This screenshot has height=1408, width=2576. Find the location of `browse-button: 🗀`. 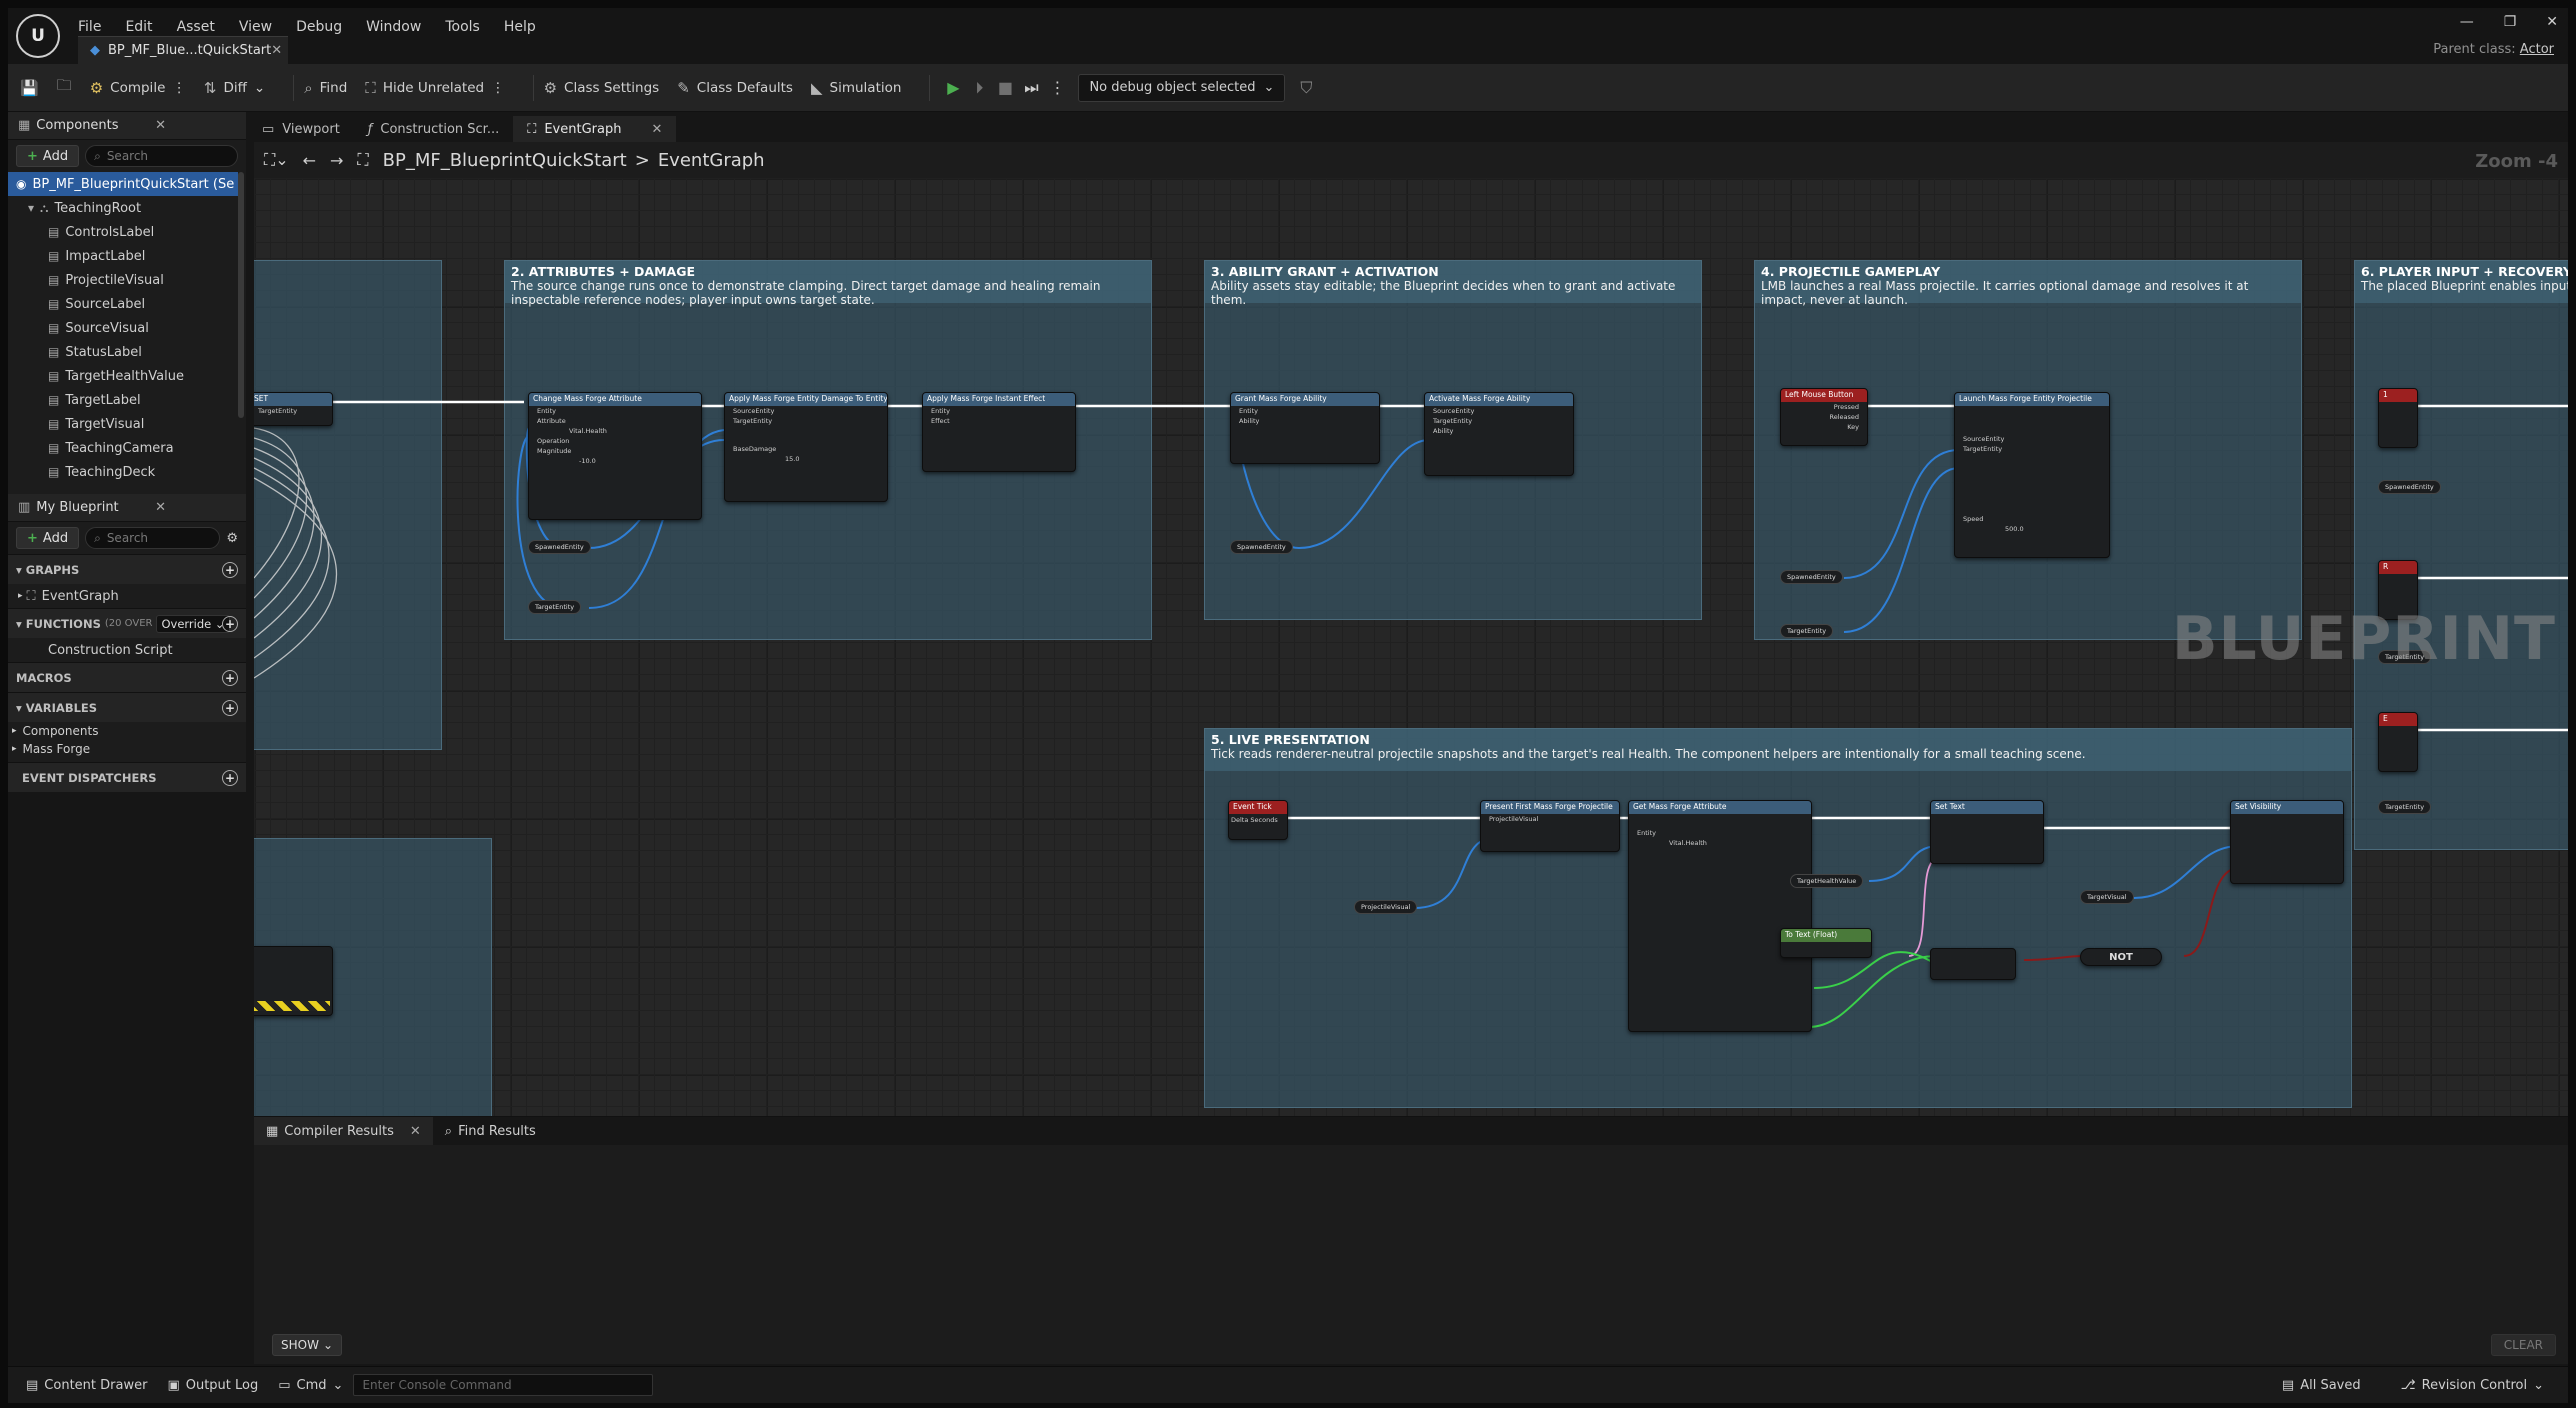

browse-button: 🗀 is located at coordinates (64, 87).